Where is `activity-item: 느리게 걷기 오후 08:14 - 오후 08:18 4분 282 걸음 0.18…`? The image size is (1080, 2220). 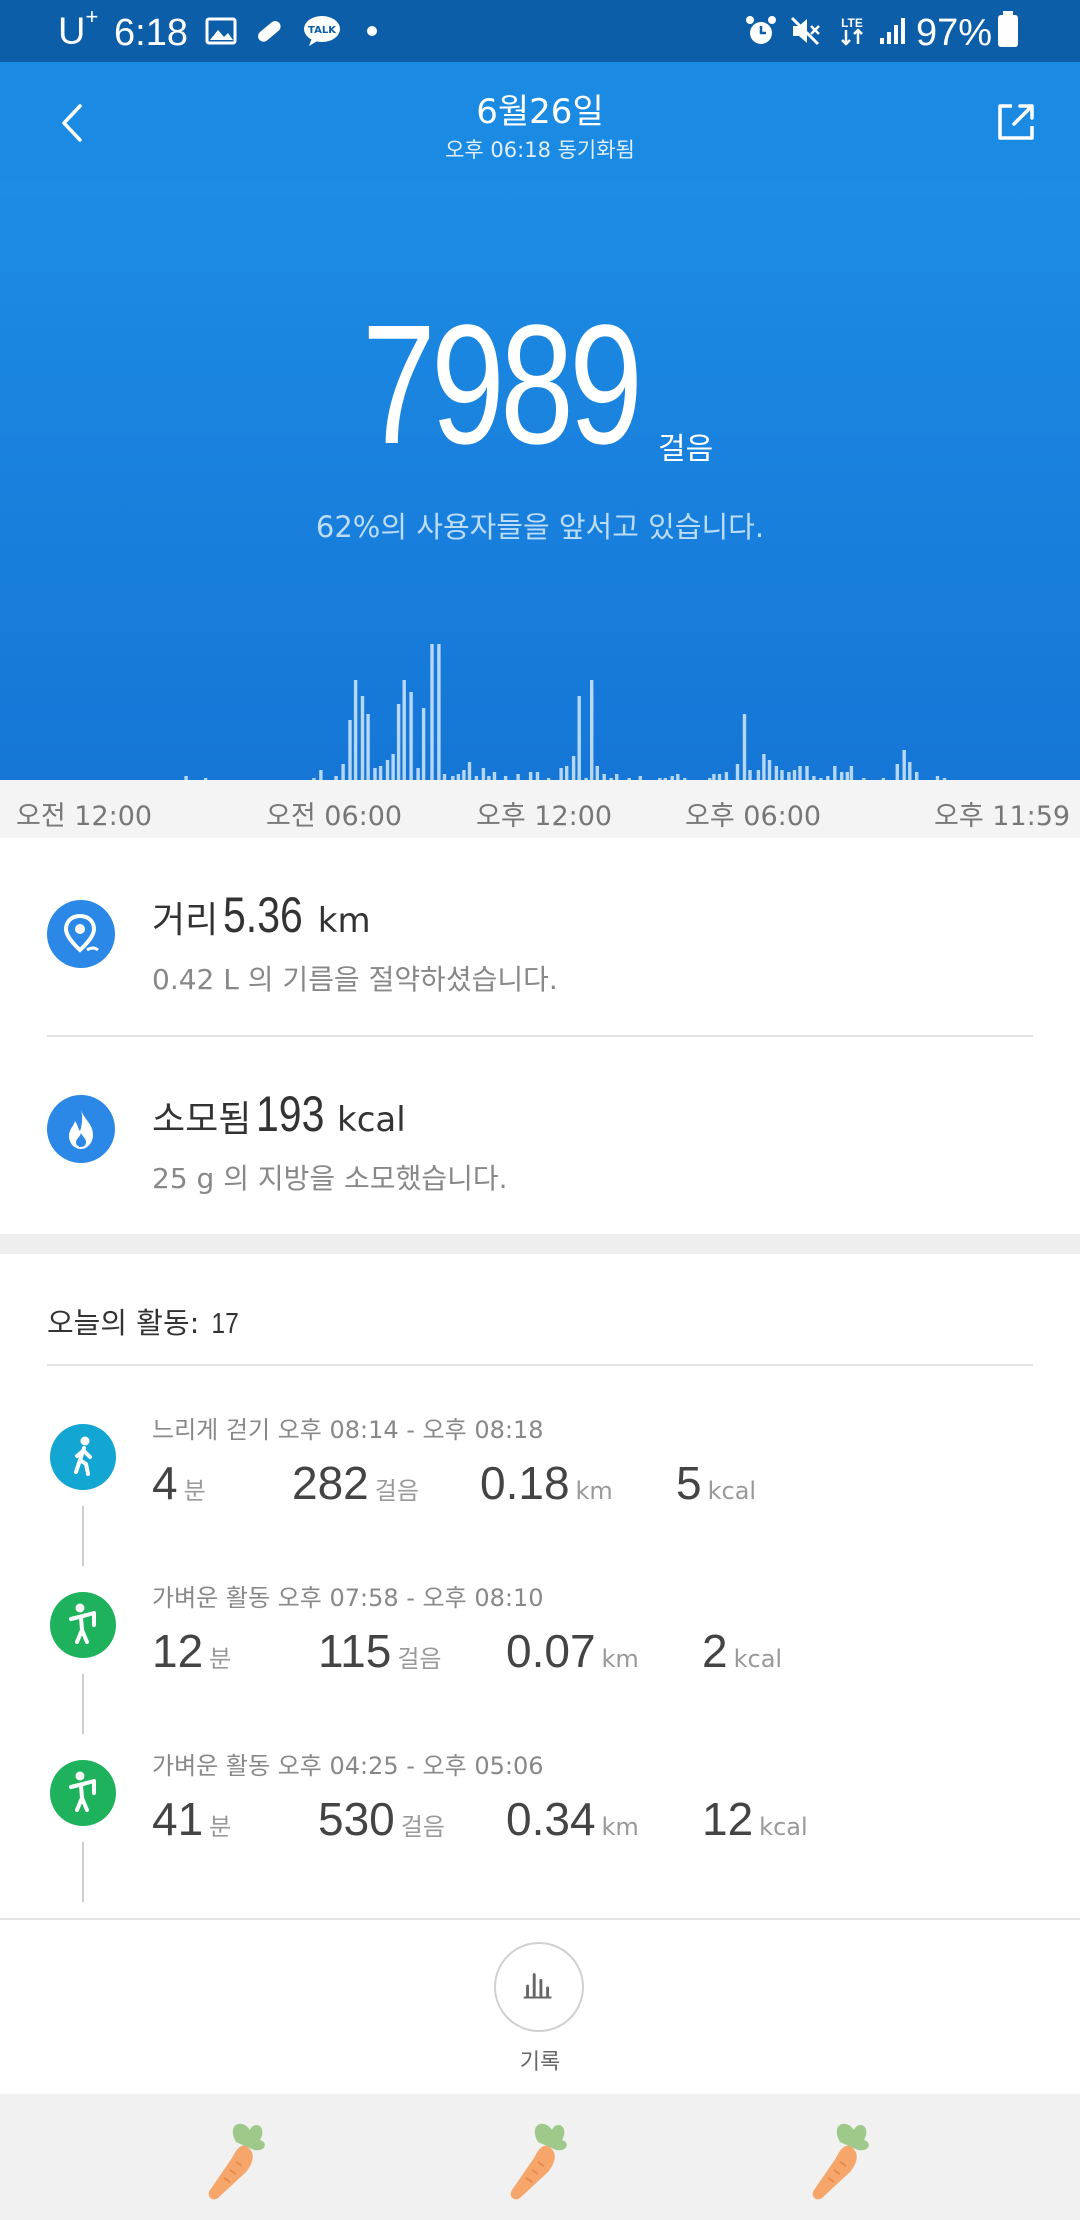
activity-item: 느리게 걷기 오후 08:14 - 오후 08:18 4분 282 걸음 0.18… is located at coordinates (540, 1490).